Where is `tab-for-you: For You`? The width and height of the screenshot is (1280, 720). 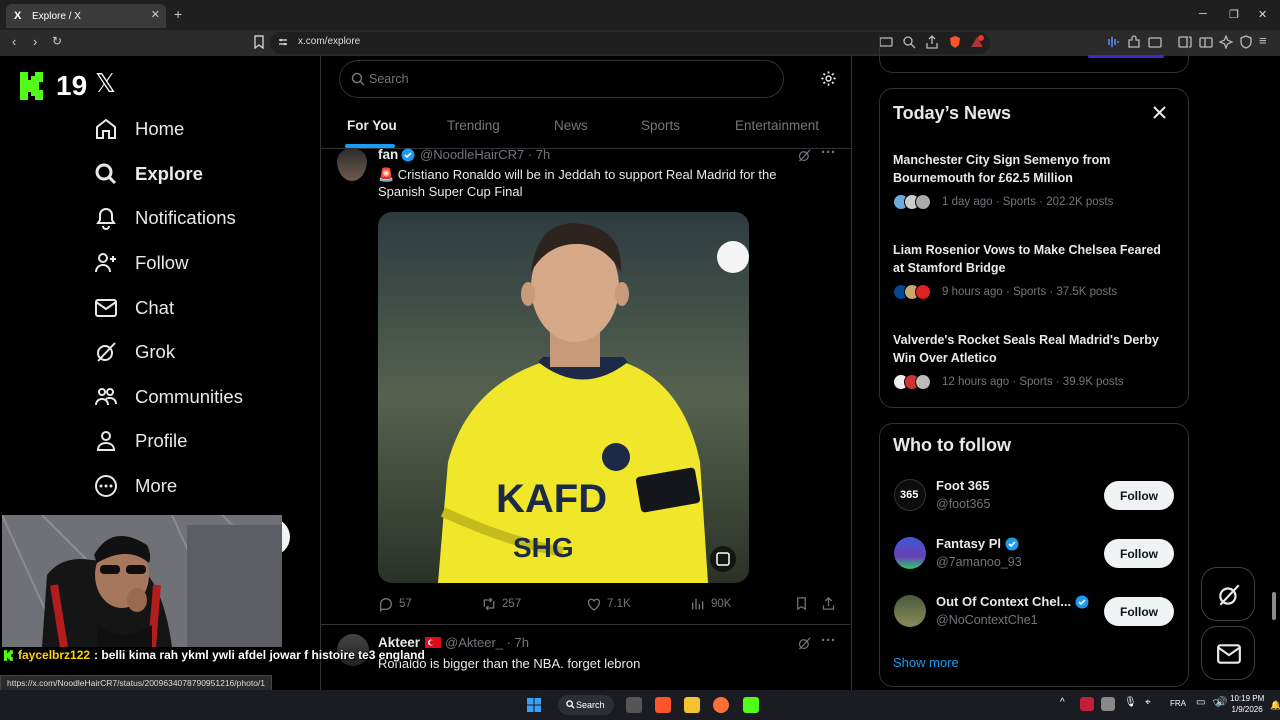
tab-for-you: For You is located at coordinates (372, 125).